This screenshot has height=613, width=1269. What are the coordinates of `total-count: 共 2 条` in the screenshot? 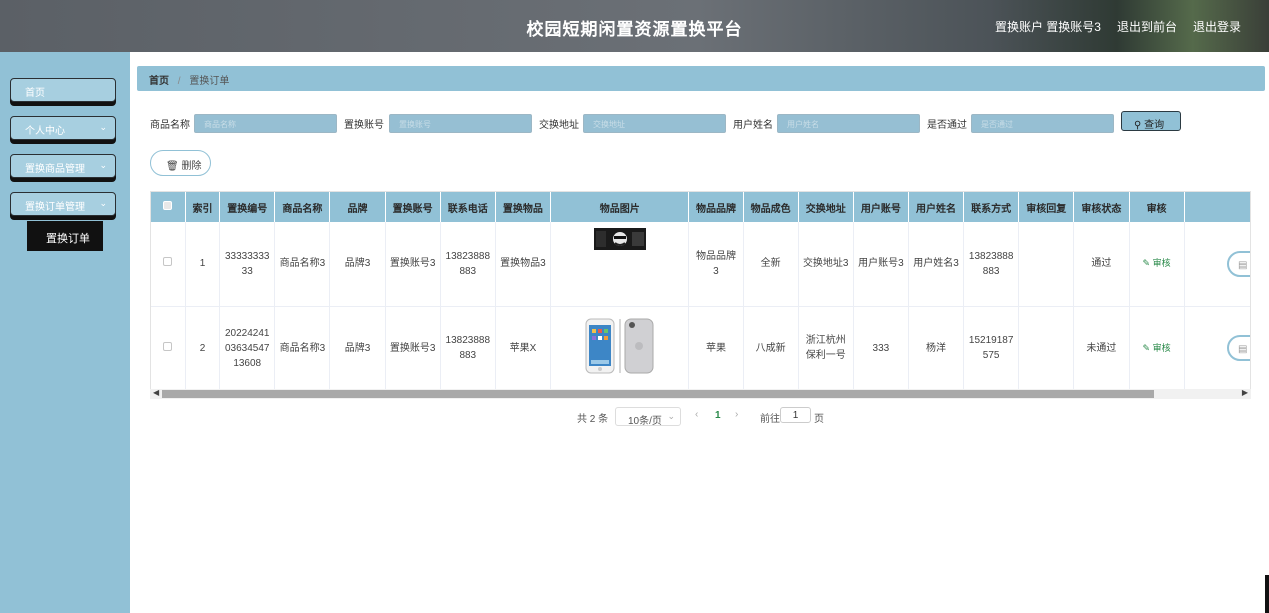 It's located at (593, 419).